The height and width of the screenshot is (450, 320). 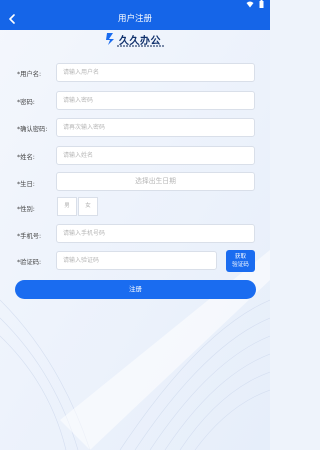 I want to click on code-label: *验证码:, so click(x=29, y=262).